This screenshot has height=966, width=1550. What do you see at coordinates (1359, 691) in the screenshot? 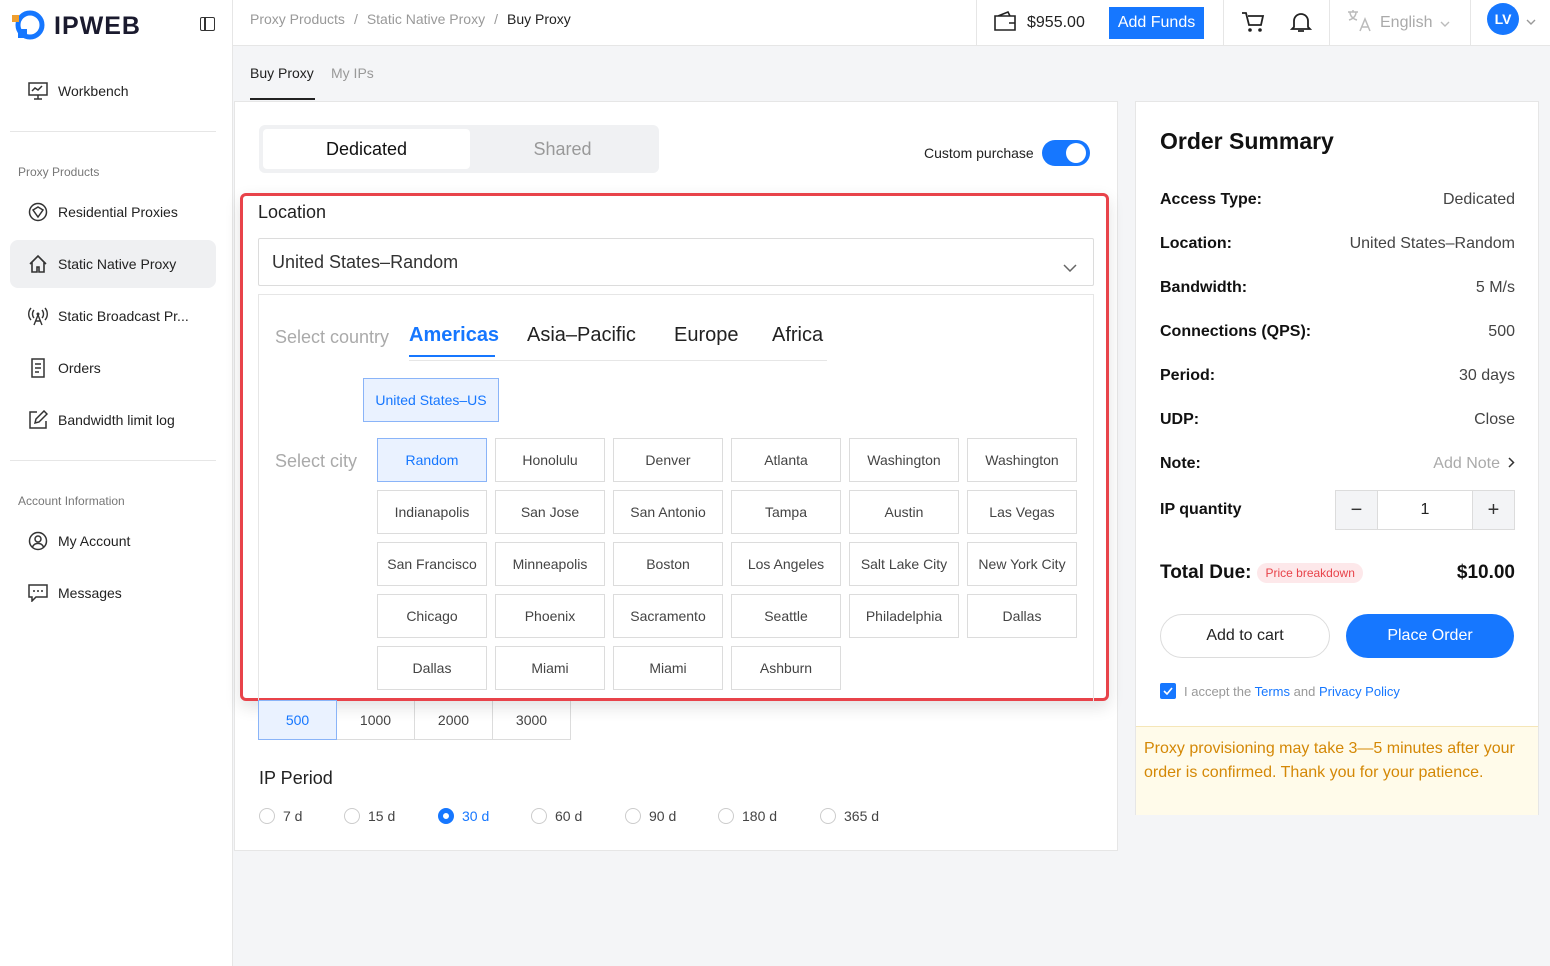
I see `privacy-link: Privacy Policy` at bounding box center [1359, 691].